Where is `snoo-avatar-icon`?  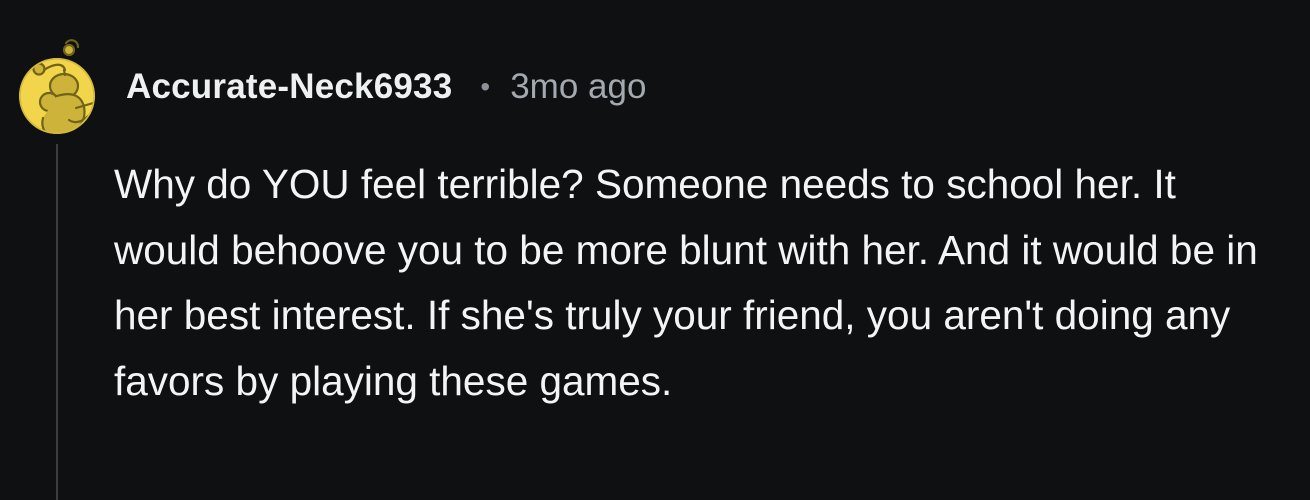 snoo-avatar-icon is located at coordinates (57, 86).